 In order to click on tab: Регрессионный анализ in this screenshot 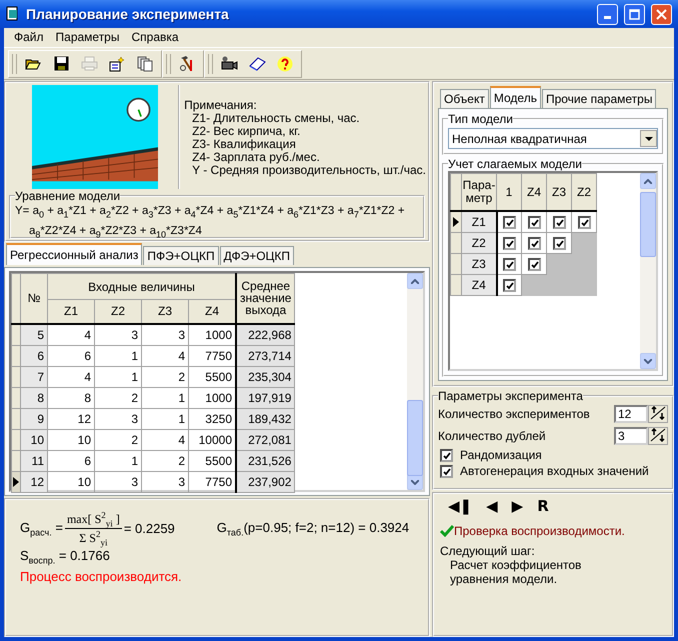, I will do `click(74, 254)`.